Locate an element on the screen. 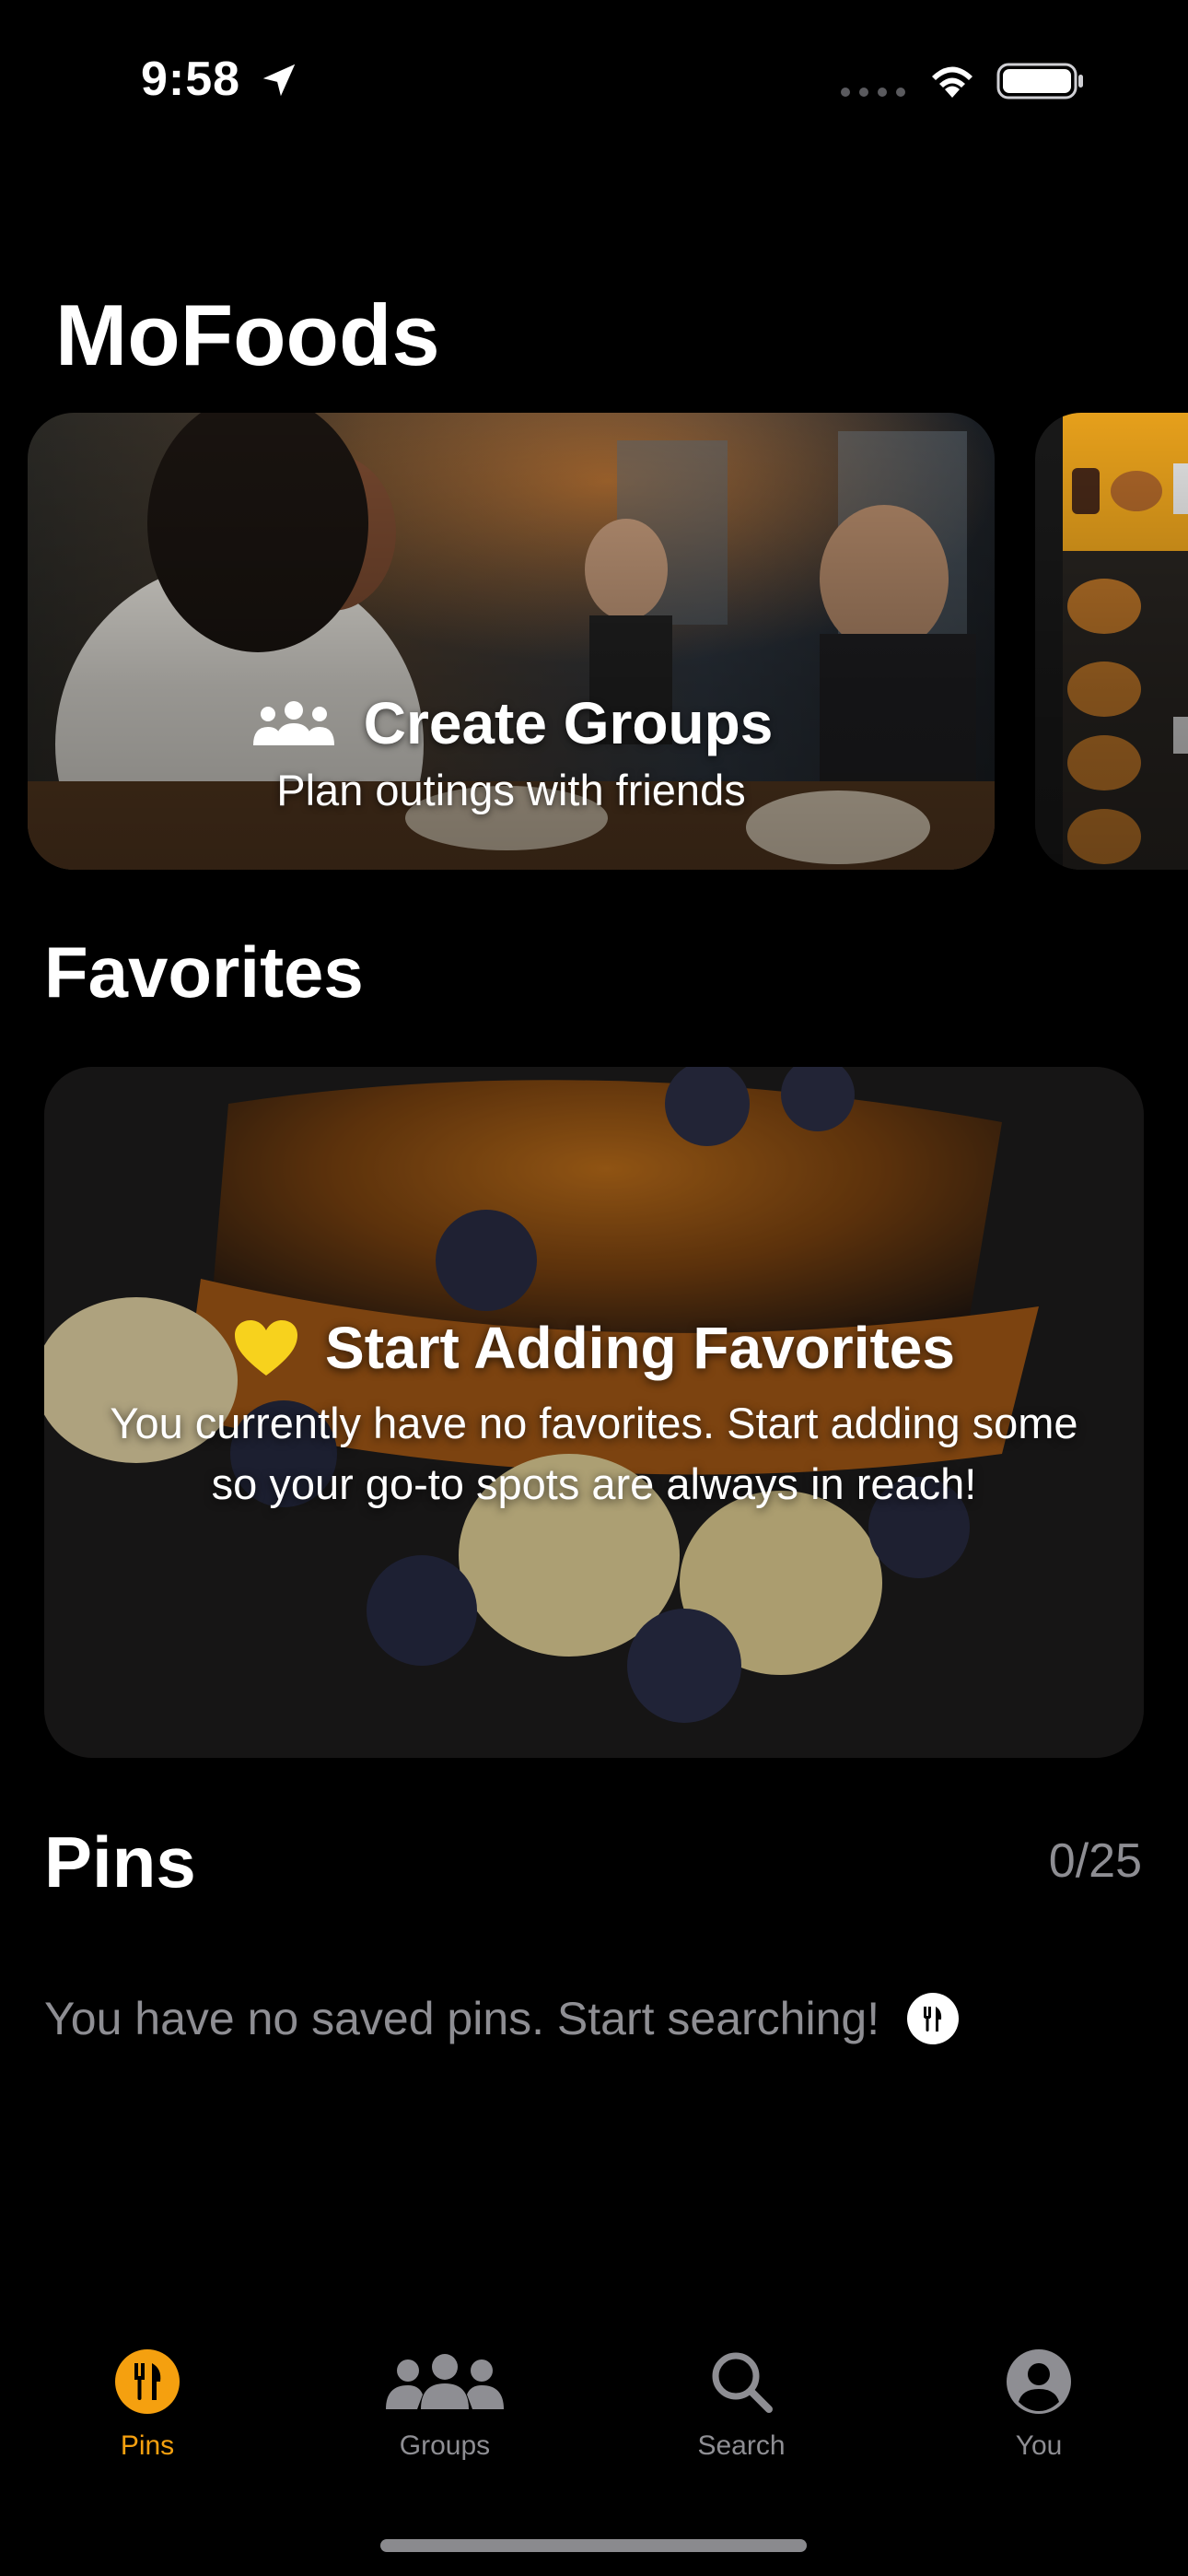  card-overlay is located at coordinates (1111, 641).